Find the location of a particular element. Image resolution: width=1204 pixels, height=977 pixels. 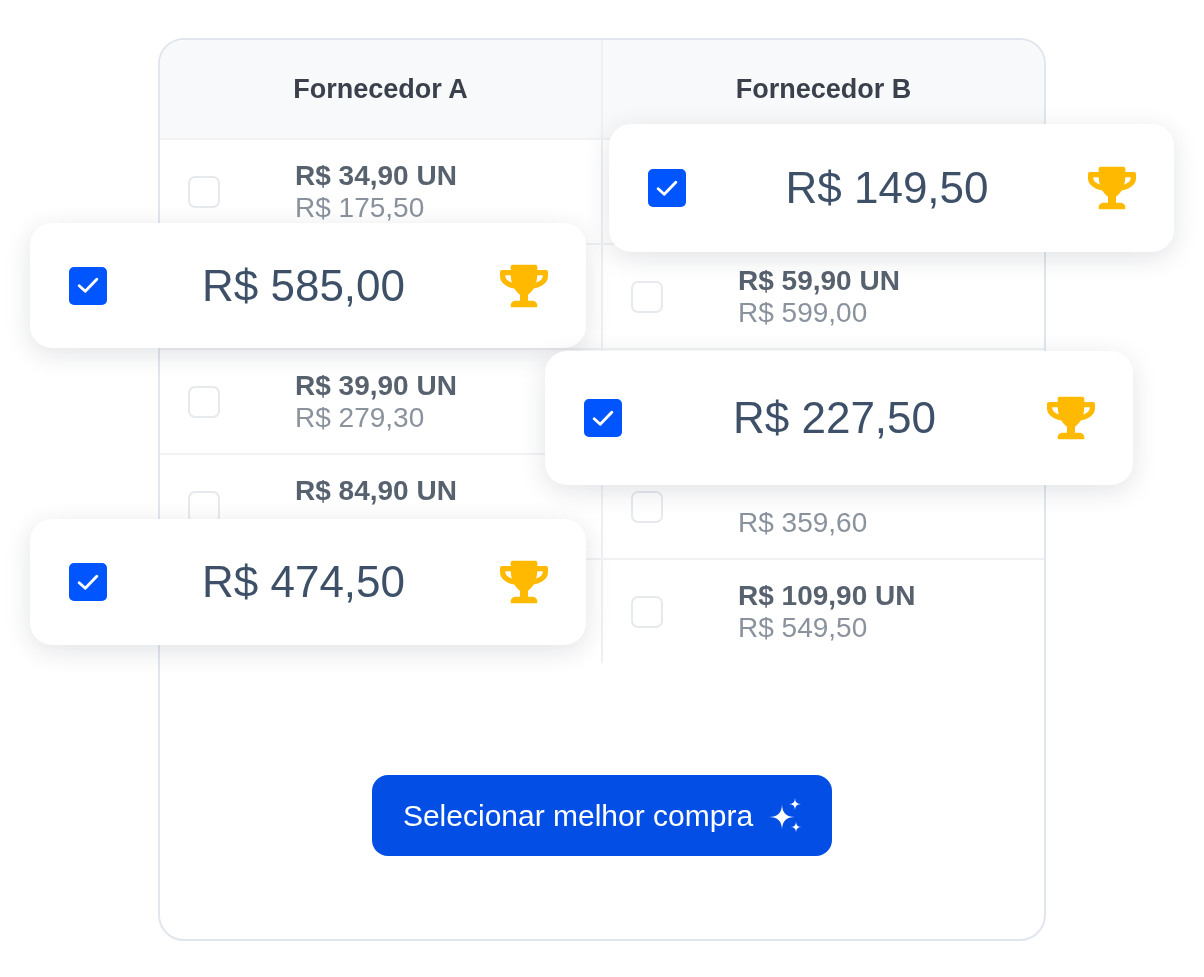

column-header: Fornecedor A is located at coordinates (380, 89).